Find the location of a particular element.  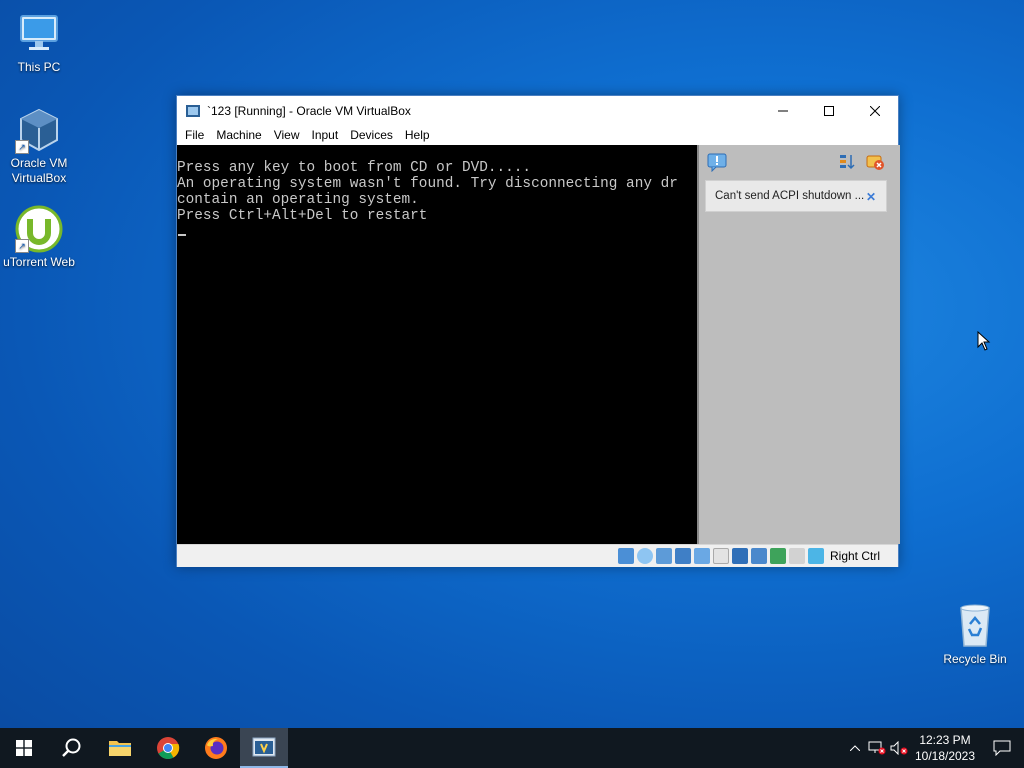

windows-logo-icon is located at coordinates (24, 748).